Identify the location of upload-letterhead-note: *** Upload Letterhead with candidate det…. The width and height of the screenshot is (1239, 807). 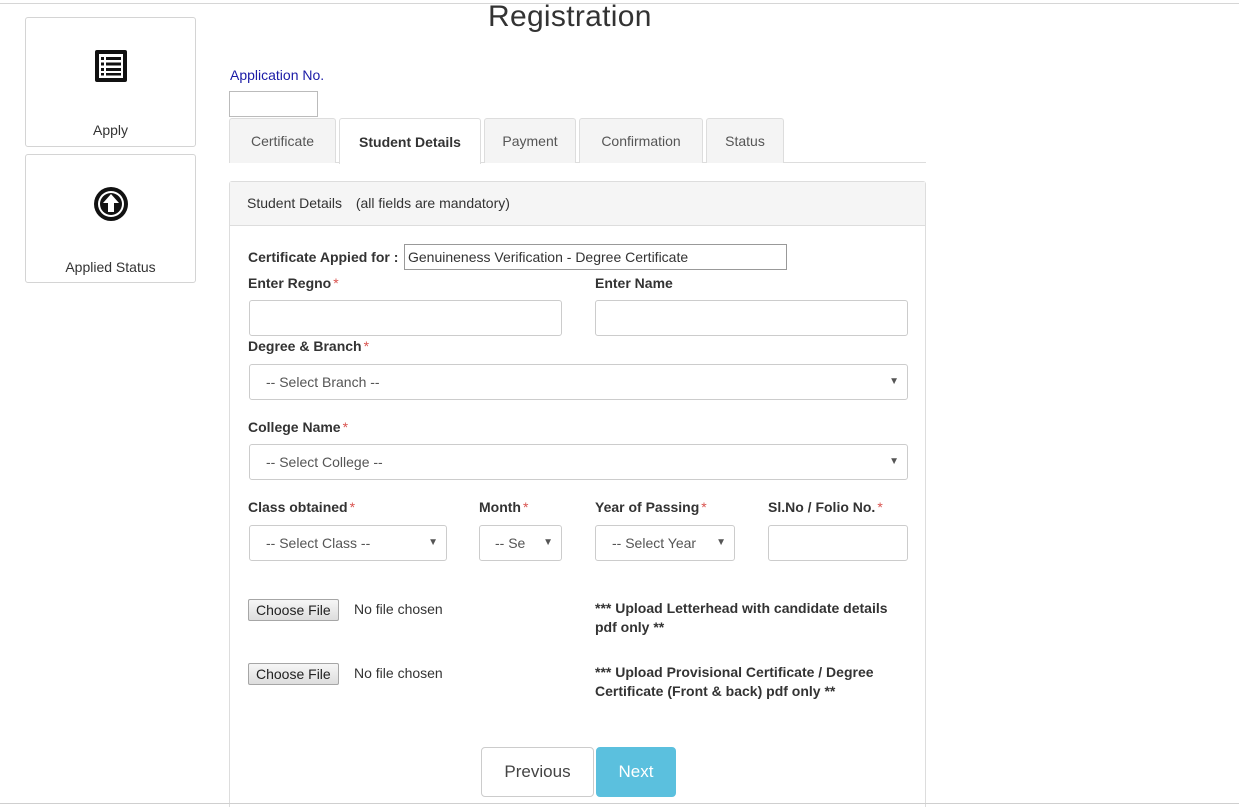
(755, 618).